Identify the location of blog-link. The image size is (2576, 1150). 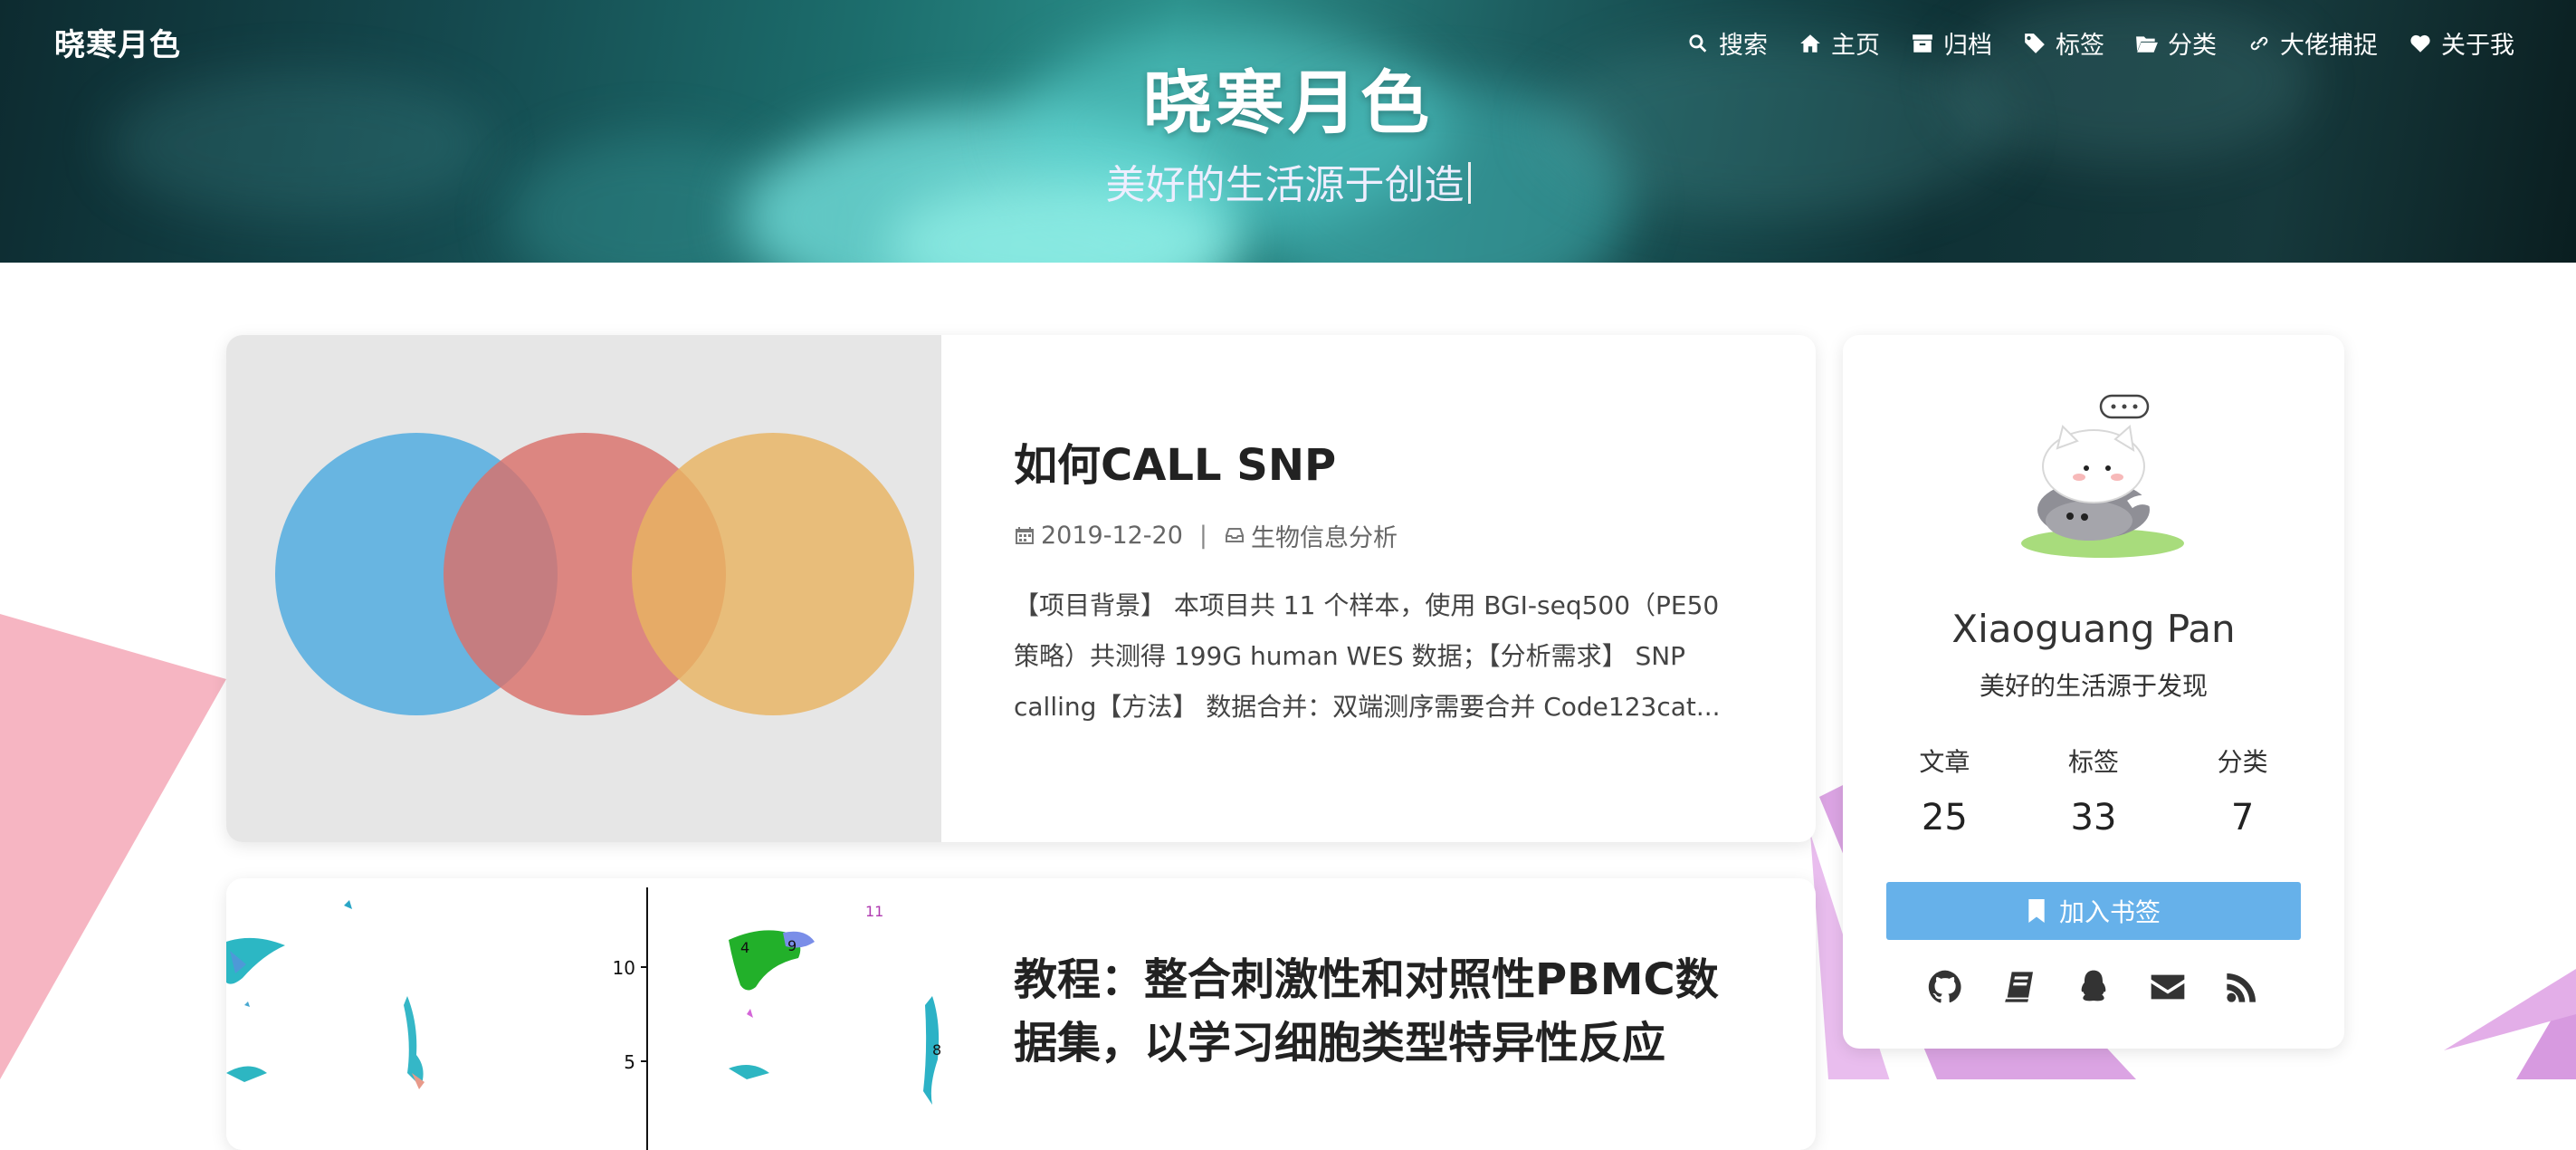
(2019, 987).